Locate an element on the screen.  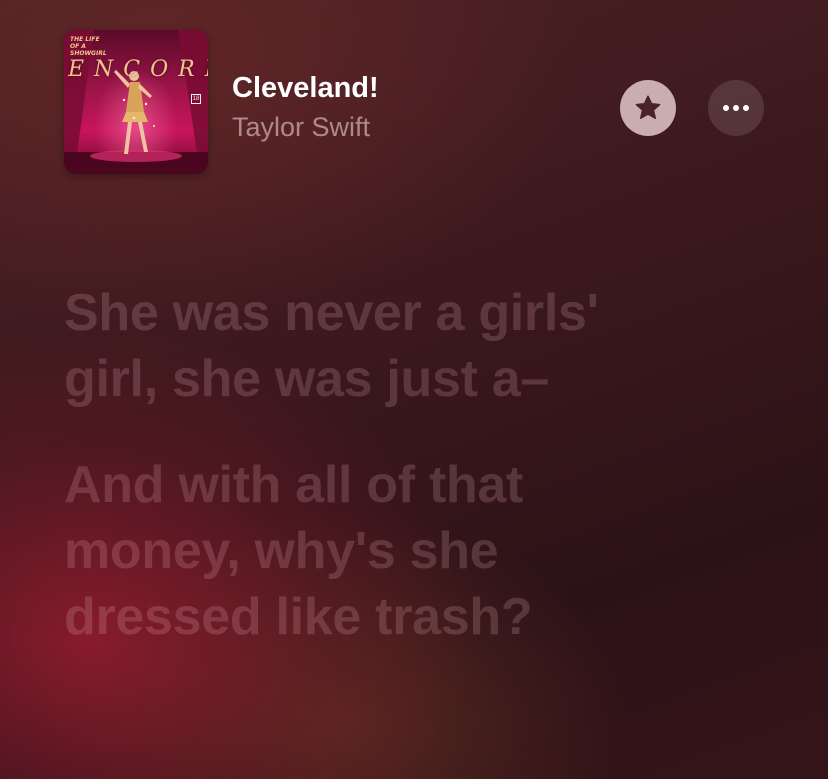
artwork-main-text: ENCORE is located at coordinates (138, 69).